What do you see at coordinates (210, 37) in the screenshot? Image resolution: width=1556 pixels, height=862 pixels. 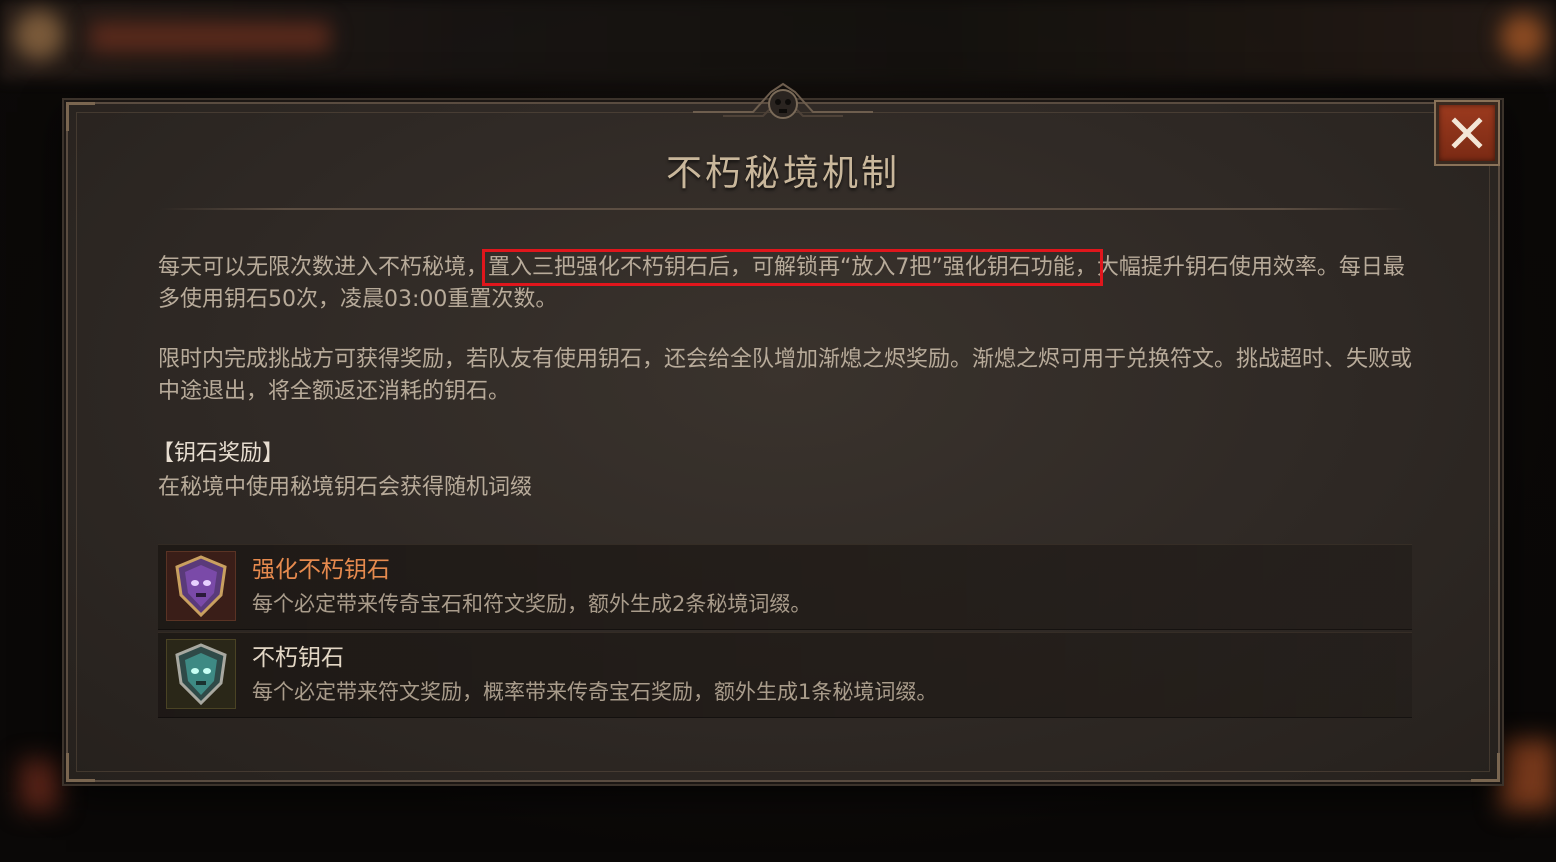 I see `blurred-top-label` at bounding box center [210, 37].